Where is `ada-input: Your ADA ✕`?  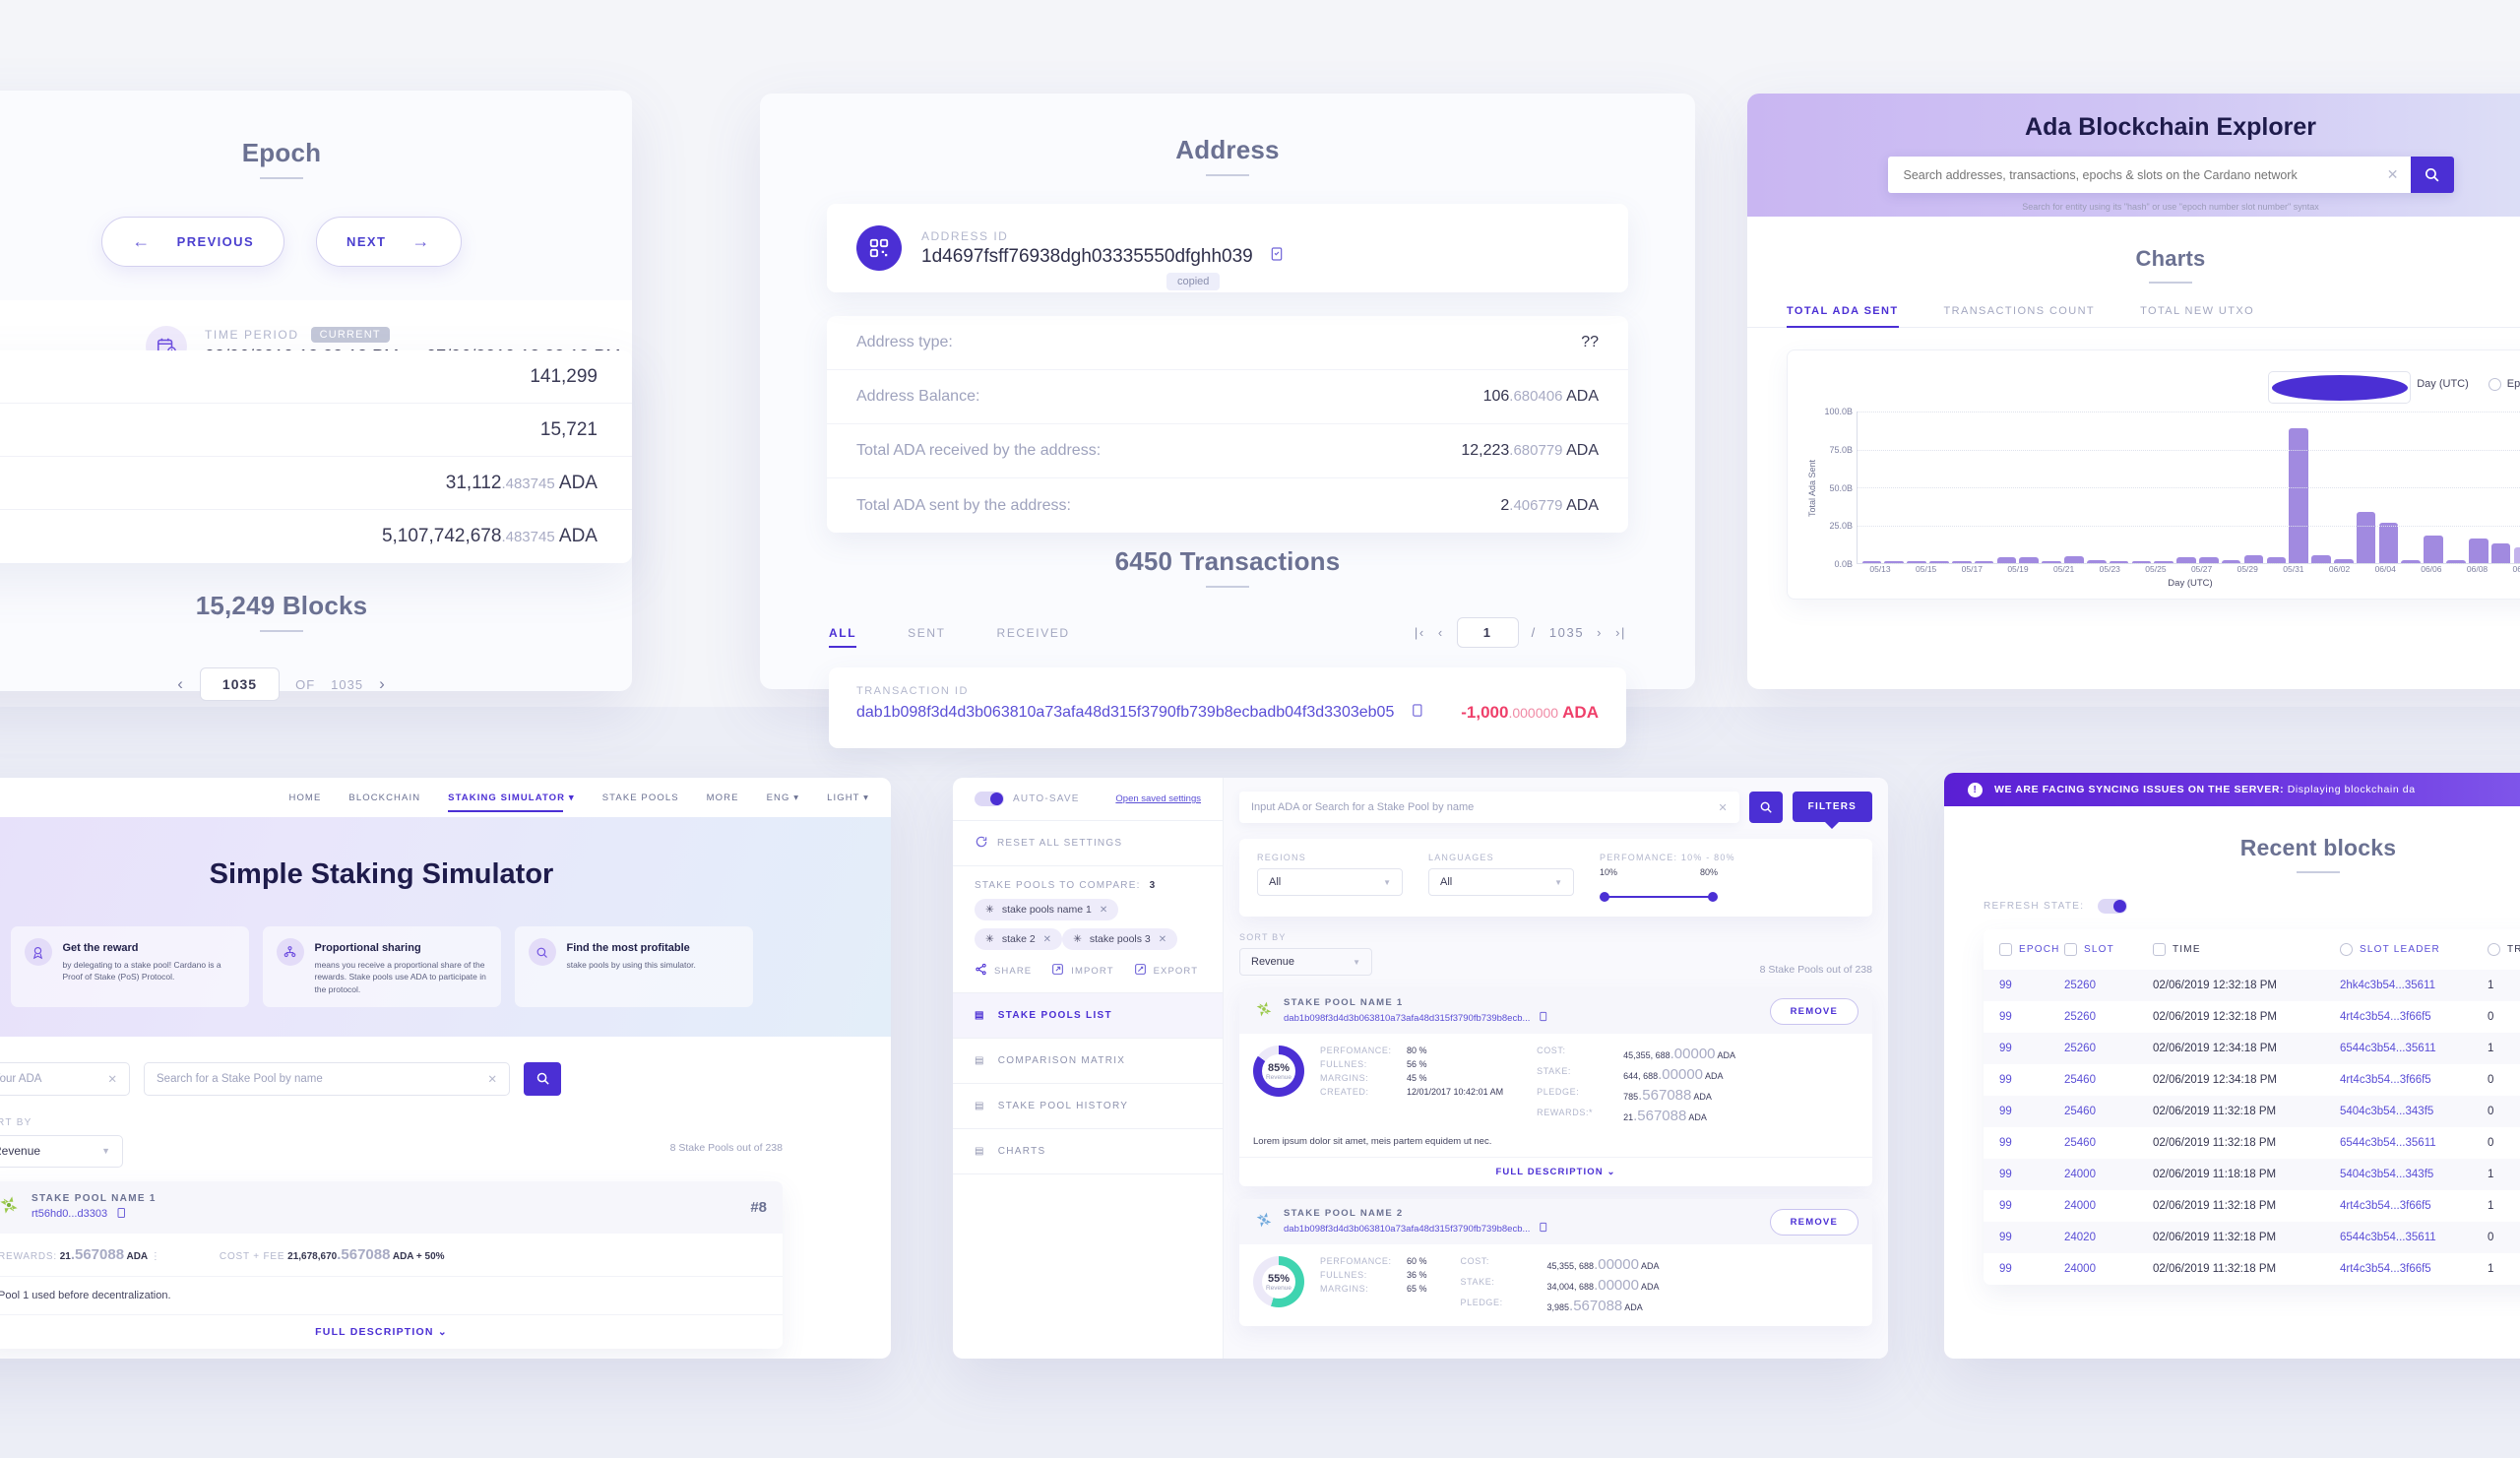
ada-input: Your ADA ✕ is located at coordinates (65, 1078).